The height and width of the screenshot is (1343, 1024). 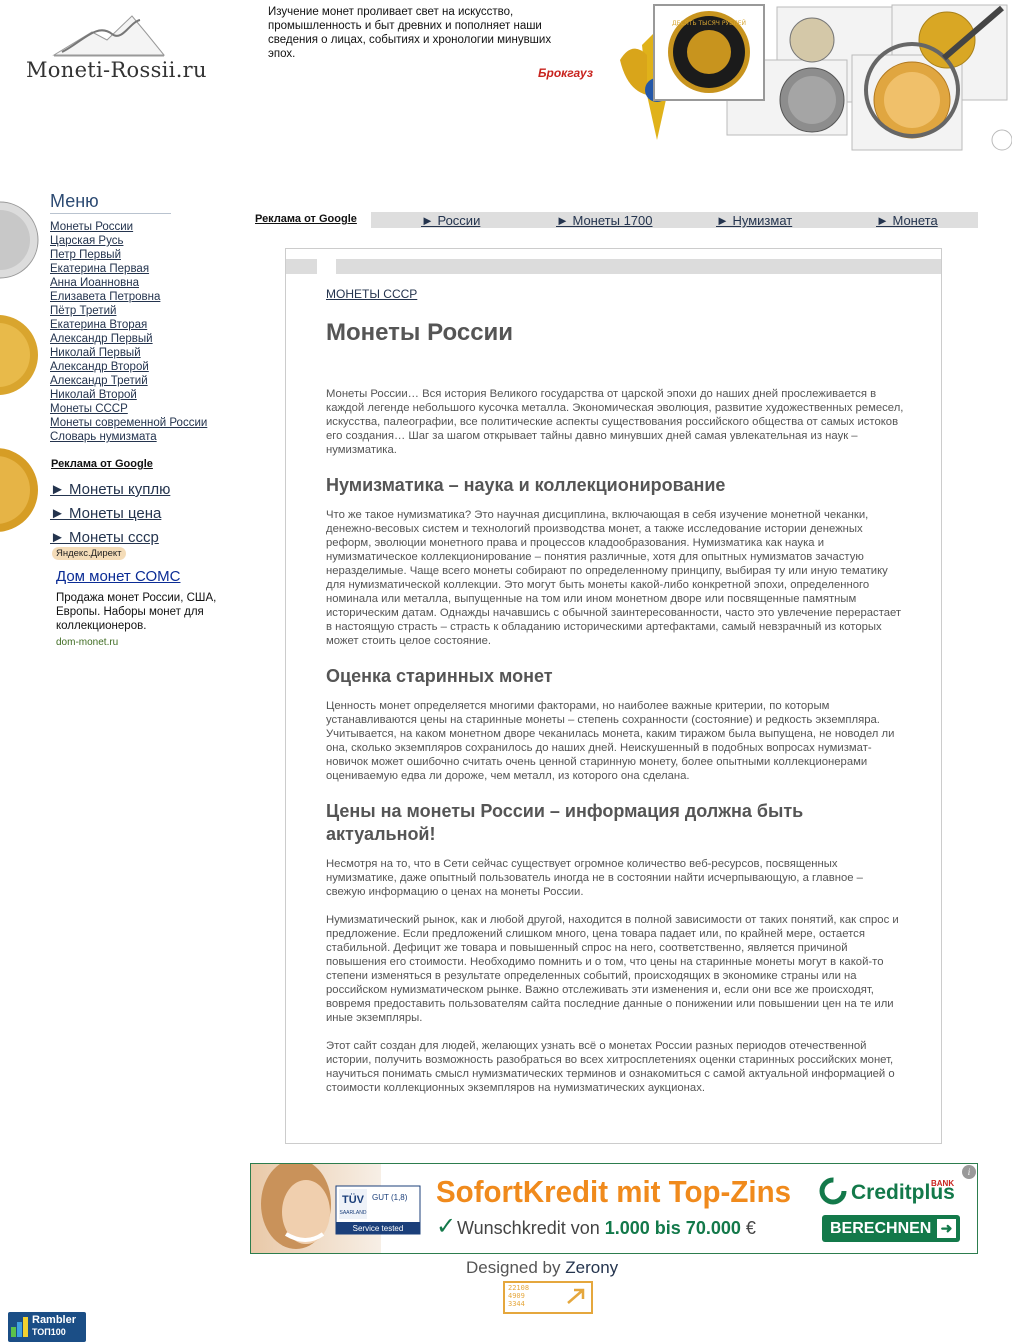 I want to click on menu-item: Словарь нумизмата, so click(x=128, y=437).